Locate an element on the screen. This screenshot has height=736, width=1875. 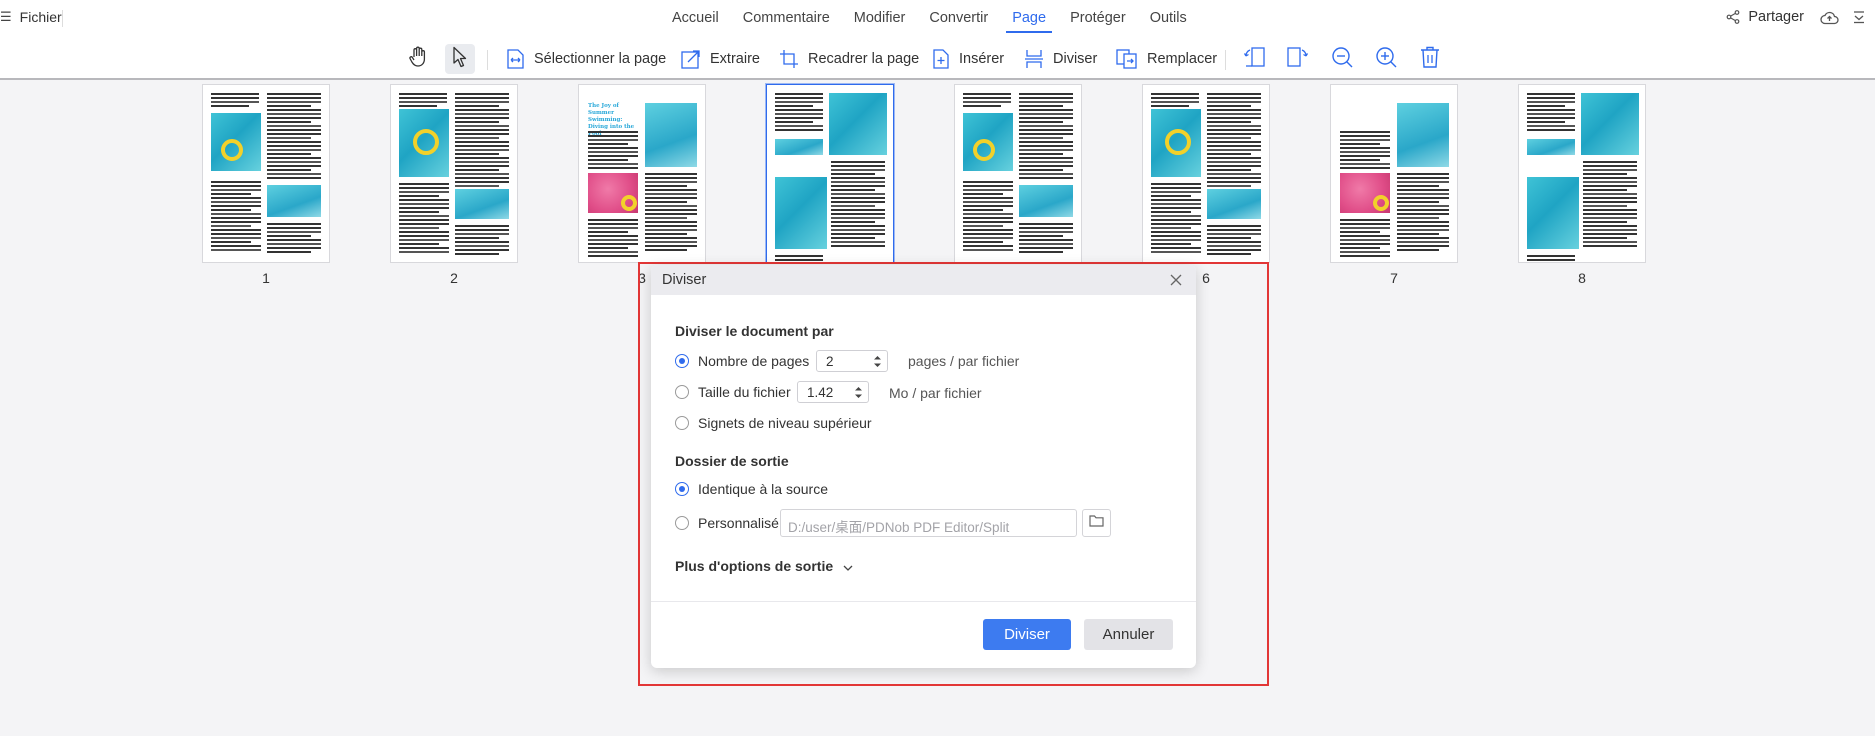
tab-convertir: Convertir is located at coordinates (958, 18).